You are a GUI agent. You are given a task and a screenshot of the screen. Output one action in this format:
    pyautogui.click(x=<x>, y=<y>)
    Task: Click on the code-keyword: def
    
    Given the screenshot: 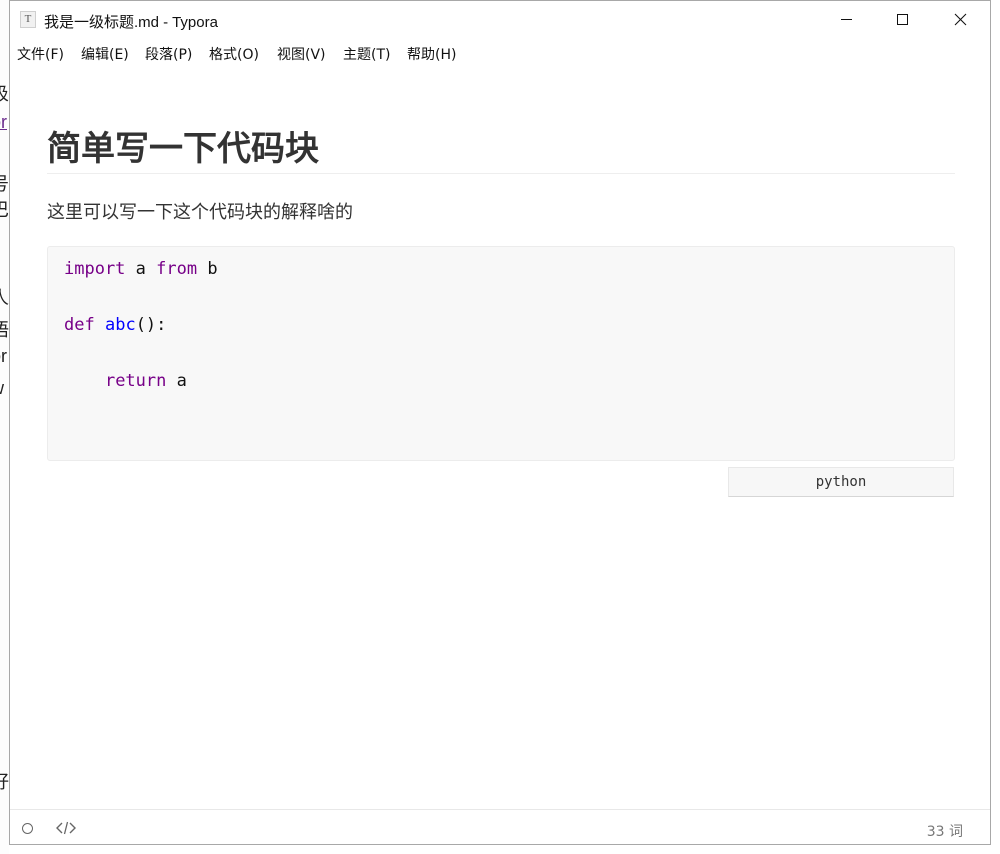 What is the action you would take?
    pyautogui.click(x=79, y=325)
    